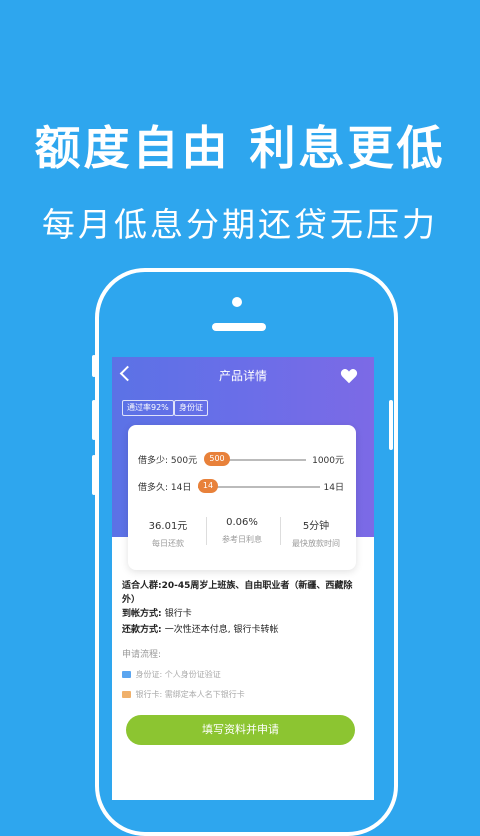  I want to click on loan-time-stat: 5分钟 最快放款时间, so click(316, 533).